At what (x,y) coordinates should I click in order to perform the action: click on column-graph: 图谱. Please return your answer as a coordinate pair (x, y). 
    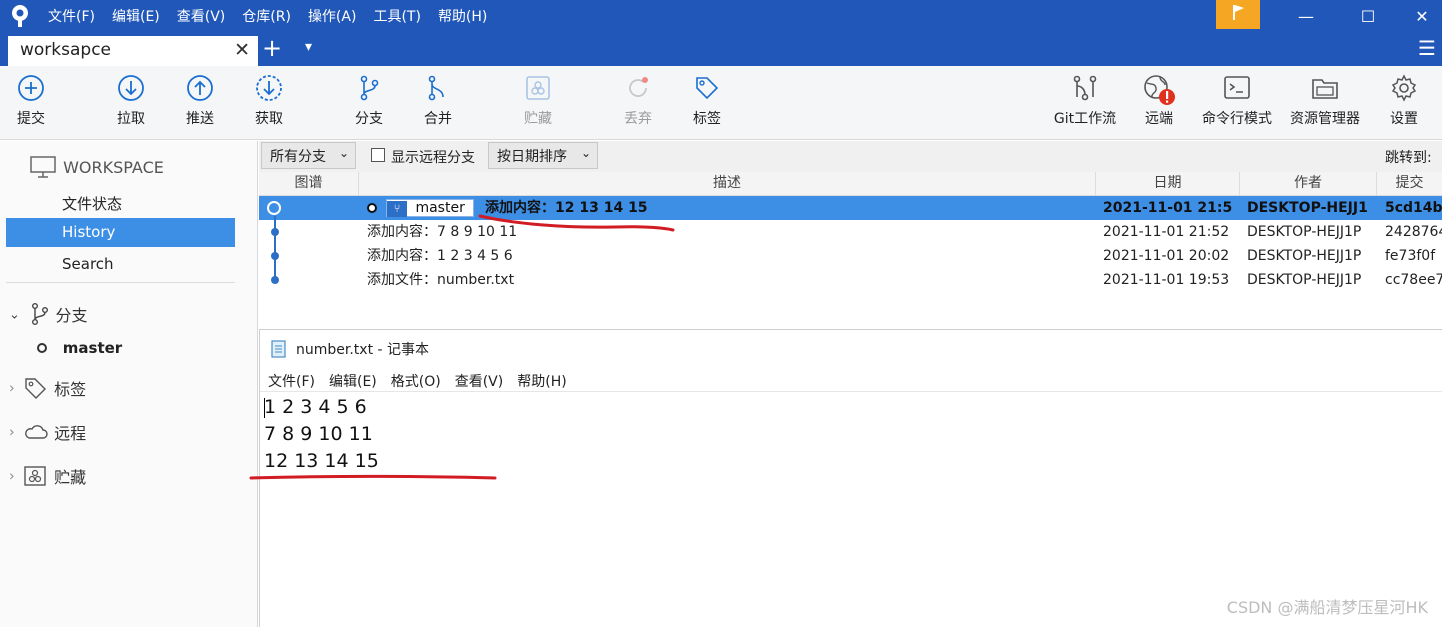
    Looking at the image, I should click on (309, 184).